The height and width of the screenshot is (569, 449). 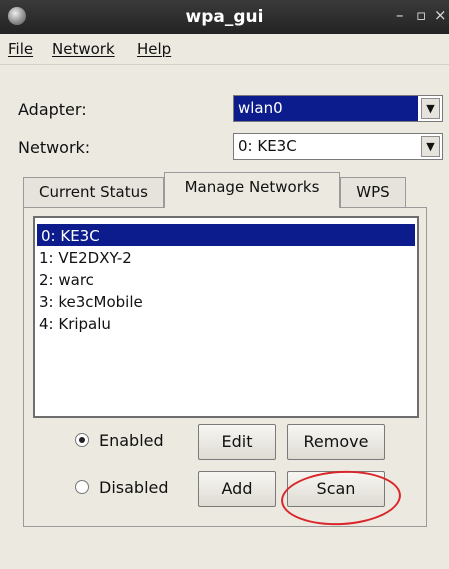 I want to click on tab-wps: WPS, so click(x=373, y=192).